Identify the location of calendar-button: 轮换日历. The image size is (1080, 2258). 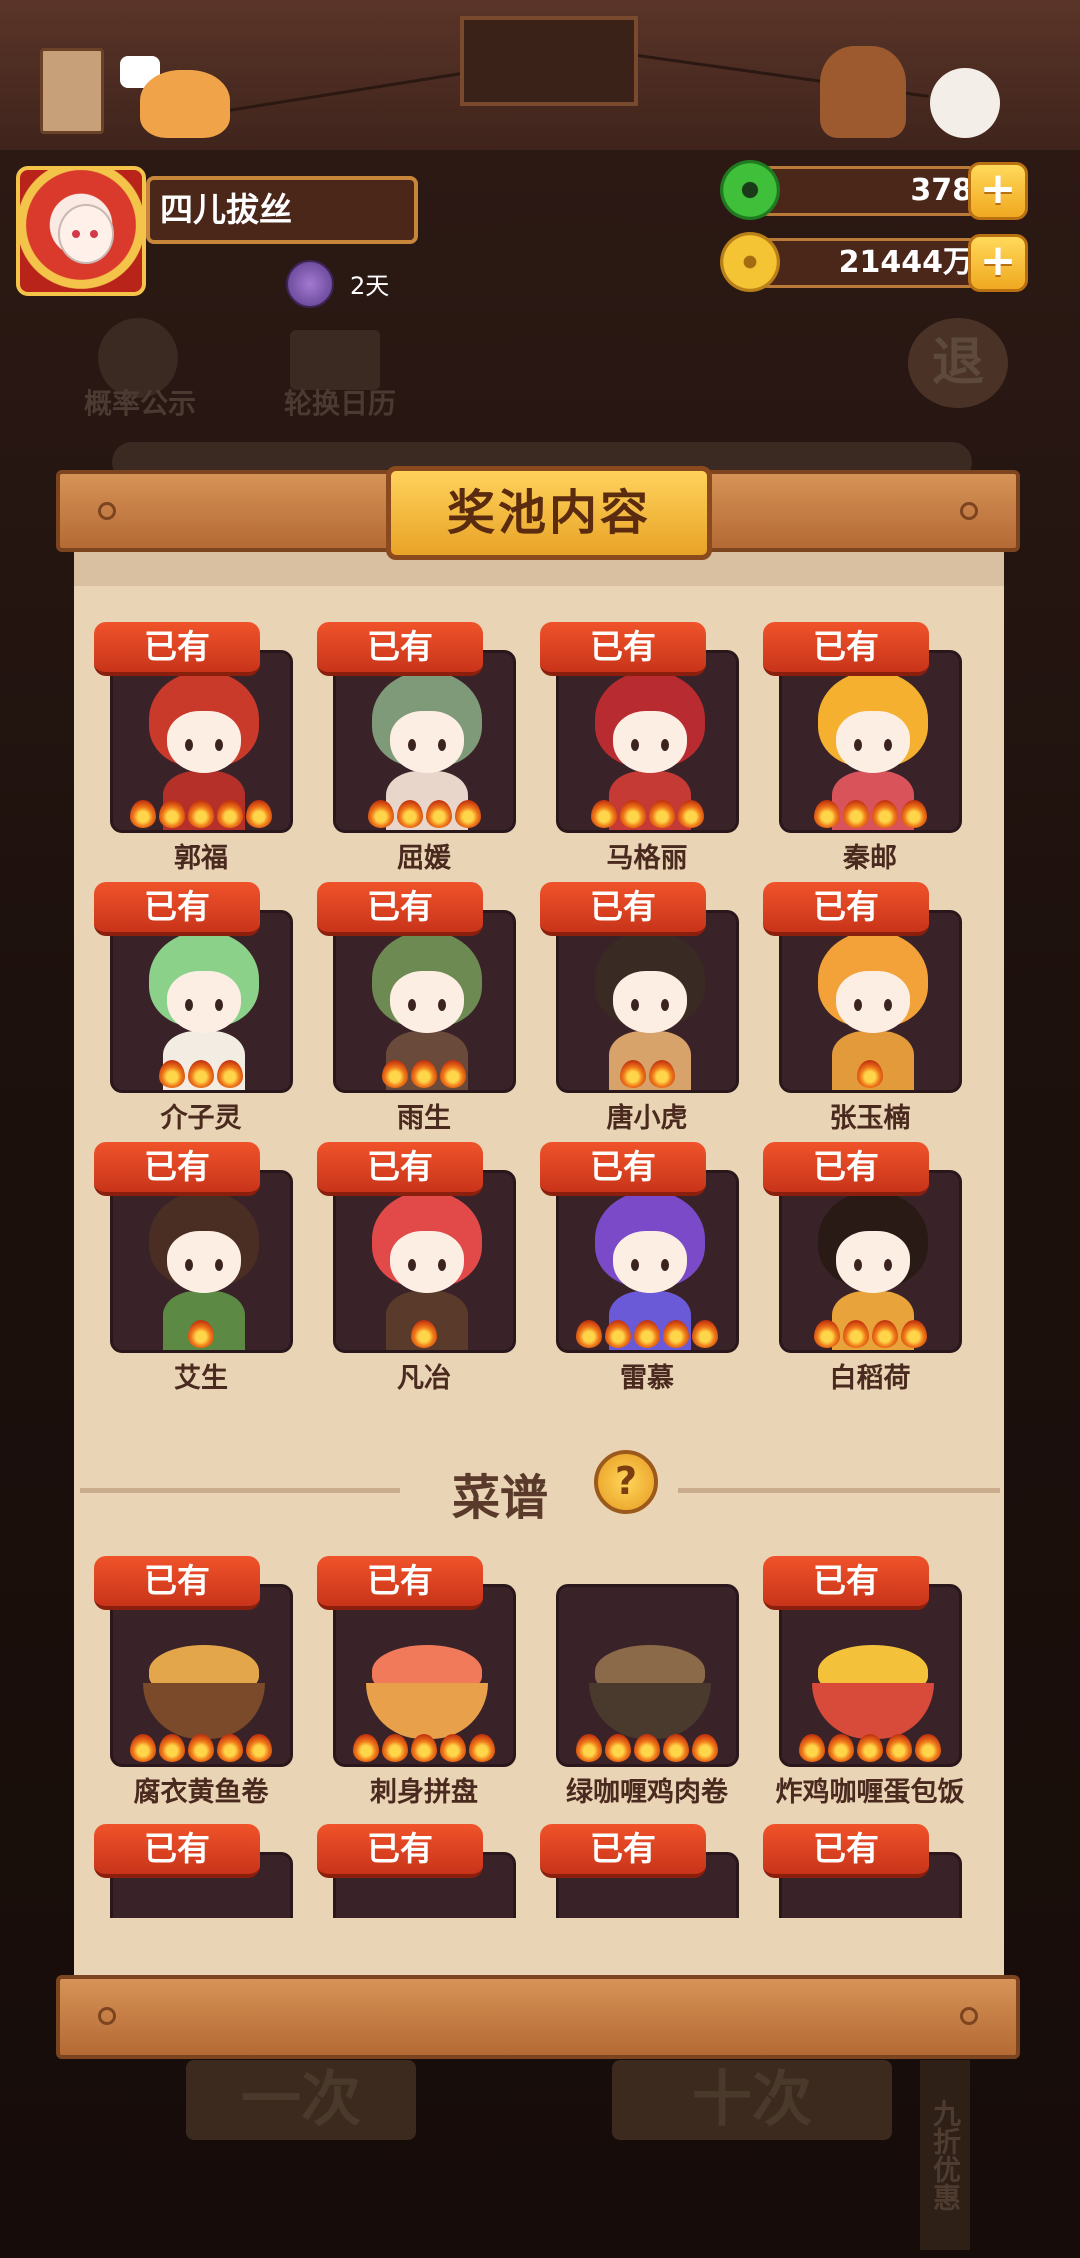
(339, 403).